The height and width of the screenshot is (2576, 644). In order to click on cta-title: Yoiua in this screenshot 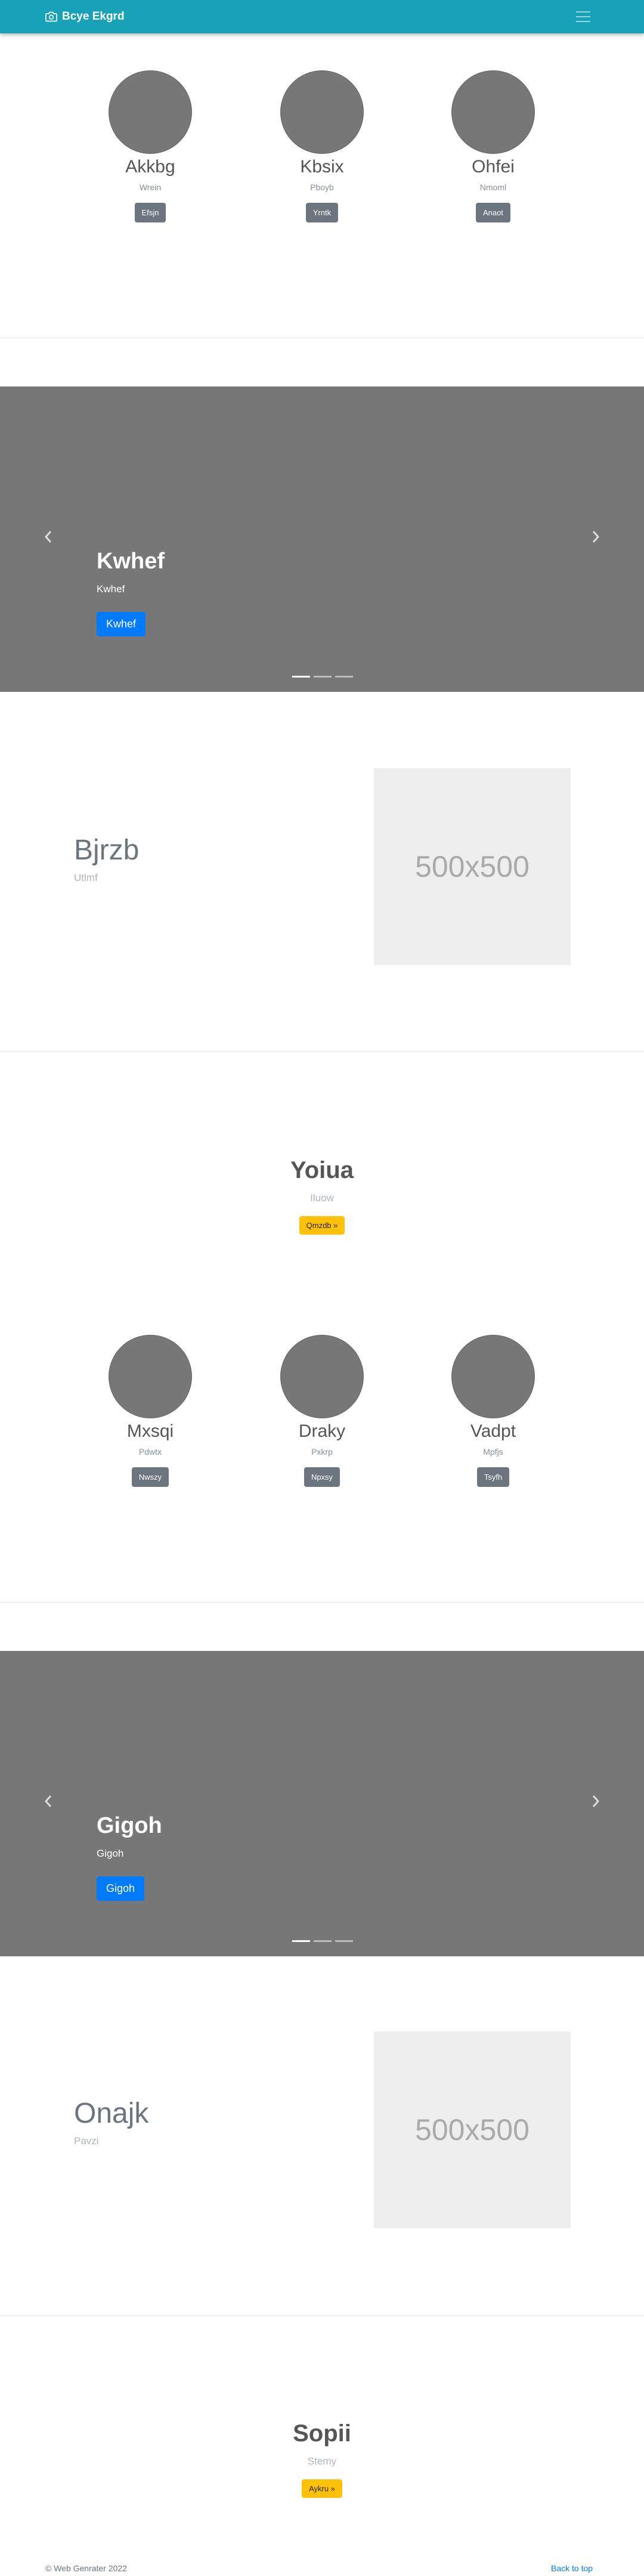, I will do `click(322, 1170)`.